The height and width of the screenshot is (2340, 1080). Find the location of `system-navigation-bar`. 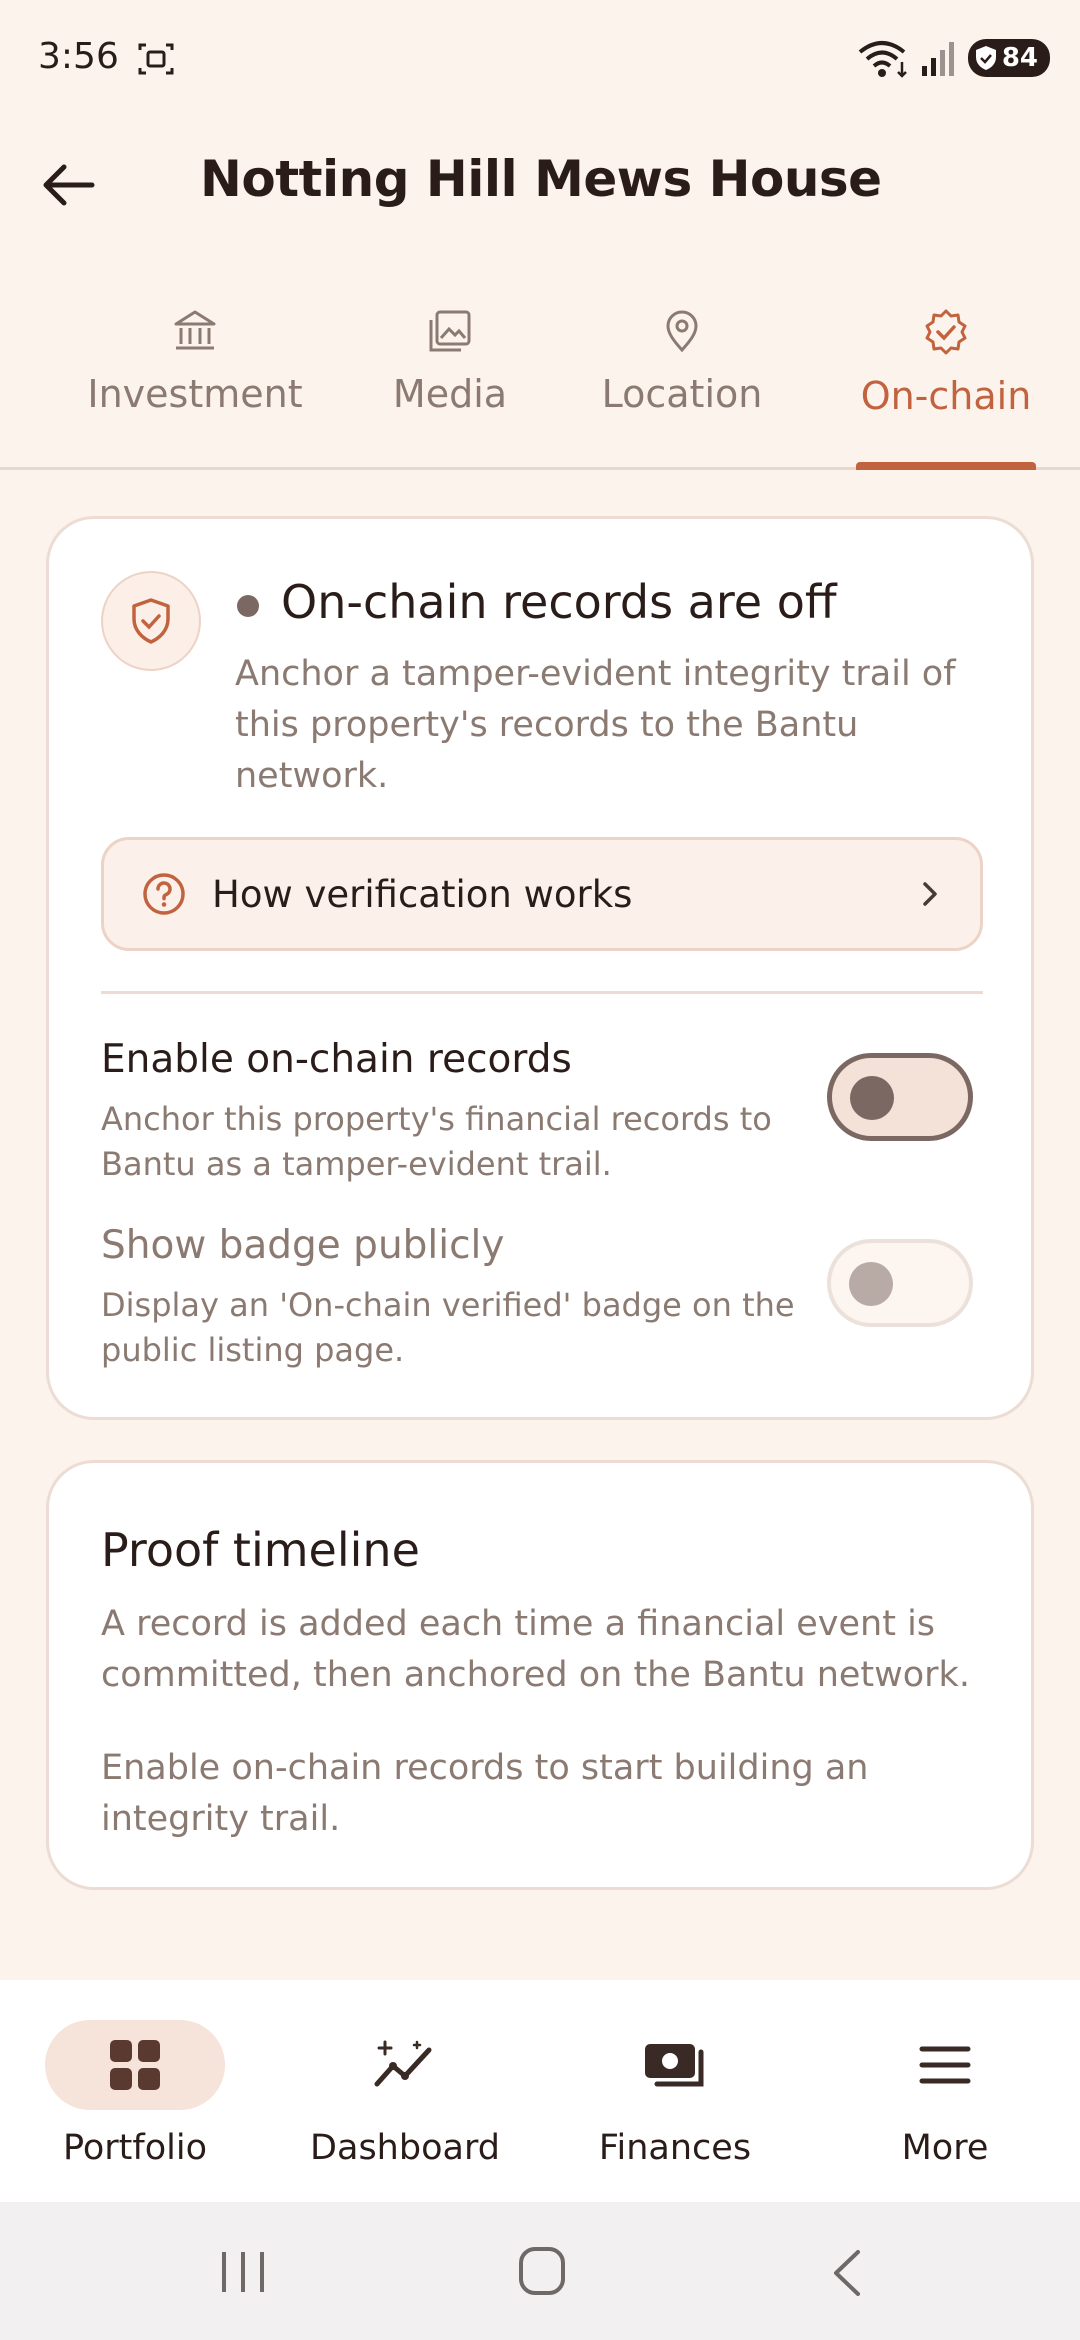

system-navigation-bar is located at coordinates (540, 2271).